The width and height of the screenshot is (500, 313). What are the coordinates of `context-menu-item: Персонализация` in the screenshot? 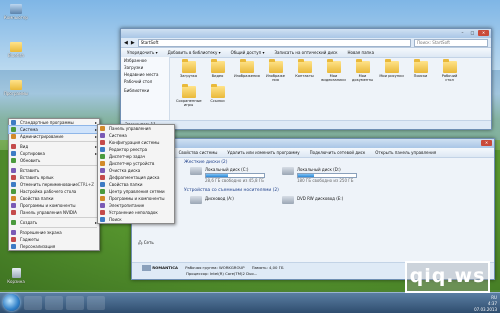 It's located at (54, 246).